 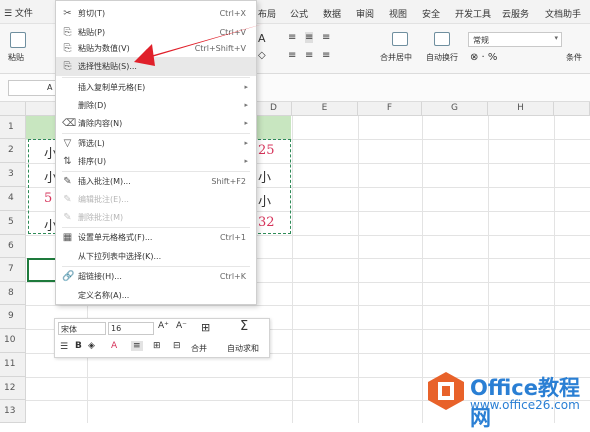 What do you see at coordinates (446, 391) in the screenshot?
I see `office-logo-icon` at bounding box center [446, 391].